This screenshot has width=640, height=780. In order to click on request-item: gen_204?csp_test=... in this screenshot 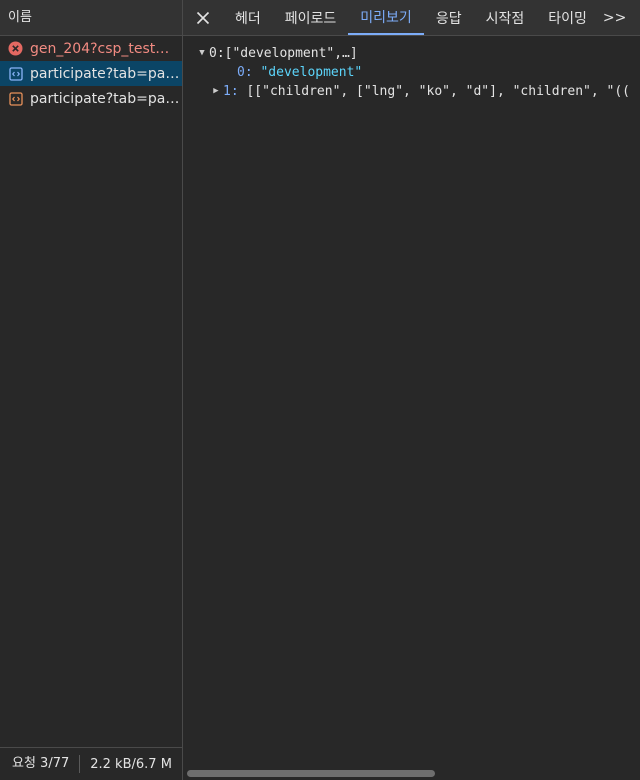, I will do `click(91, 48)`.